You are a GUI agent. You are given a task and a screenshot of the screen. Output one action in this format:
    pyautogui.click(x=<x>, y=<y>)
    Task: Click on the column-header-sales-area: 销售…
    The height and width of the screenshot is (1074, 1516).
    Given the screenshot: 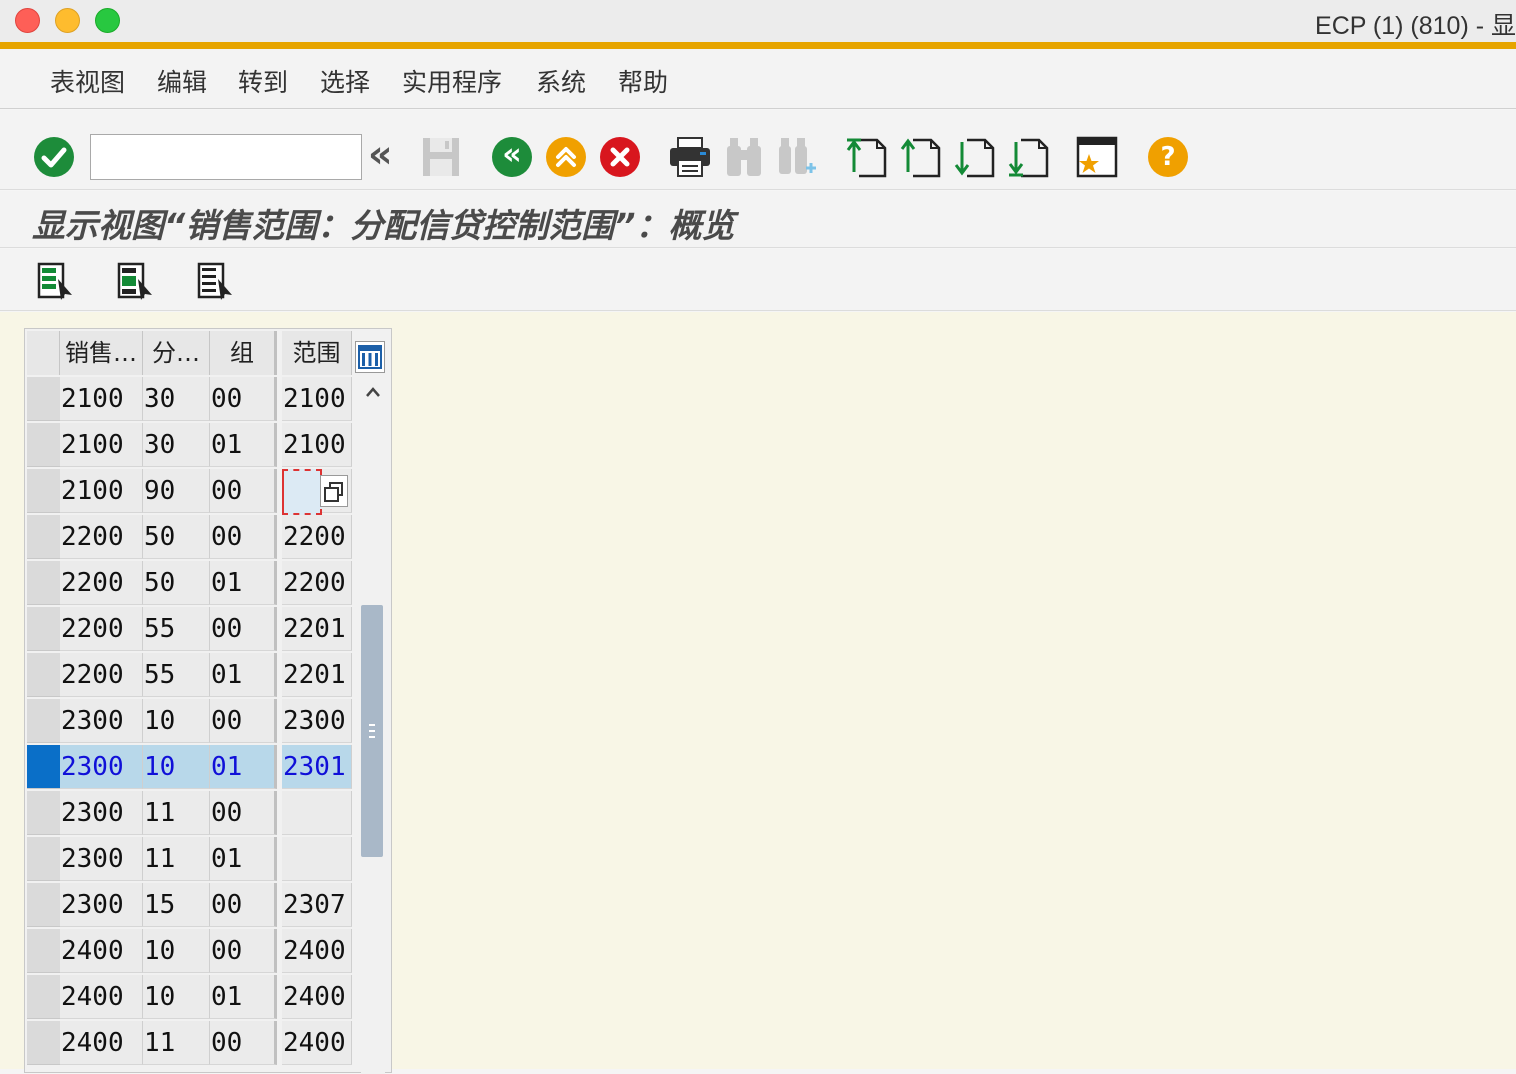 What is the action you would take?
    pyautogui.click(x=101, y=353)
    